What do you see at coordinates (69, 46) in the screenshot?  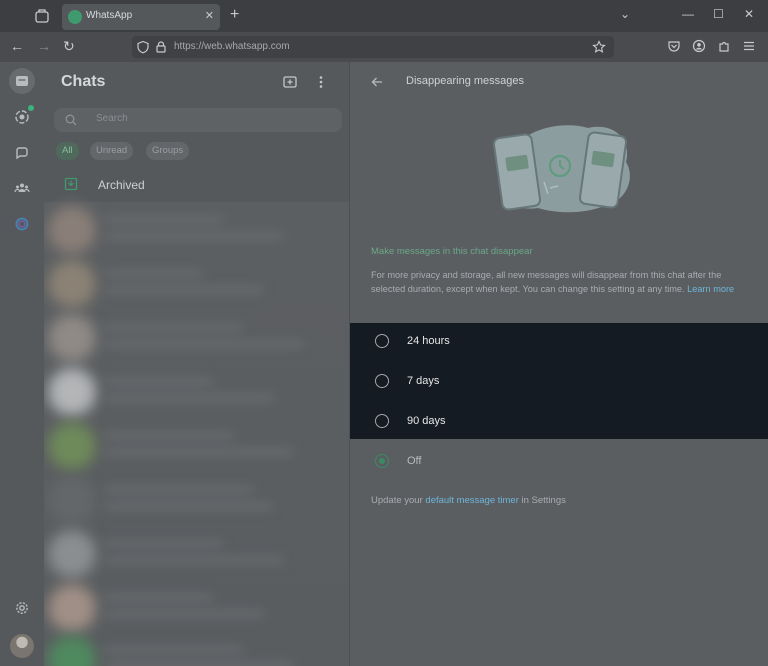 I see `reload-icon: ↻` at bounding box center [69, 46].